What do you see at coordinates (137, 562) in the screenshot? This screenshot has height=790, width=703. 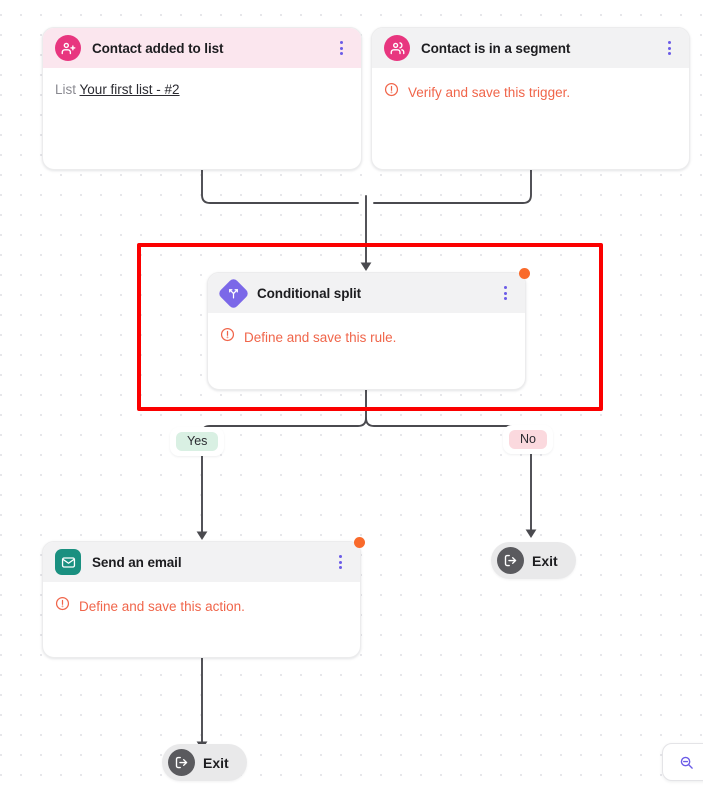 I see `node-title: Send an email` at bounding box center [137, 562].